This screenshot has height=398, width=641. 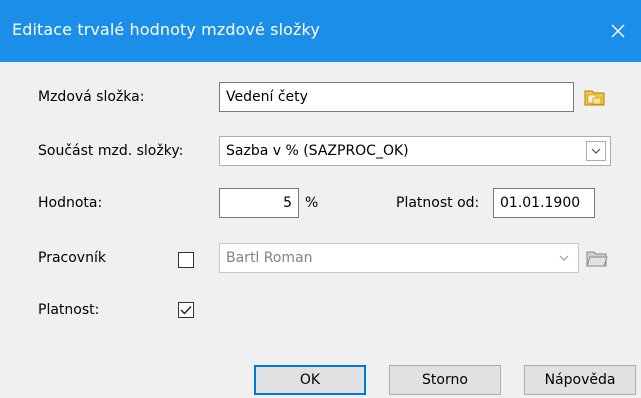 I want to click on soucast-value: Sazba v % (SAZPROC_OK), so click(x=317, y=151).